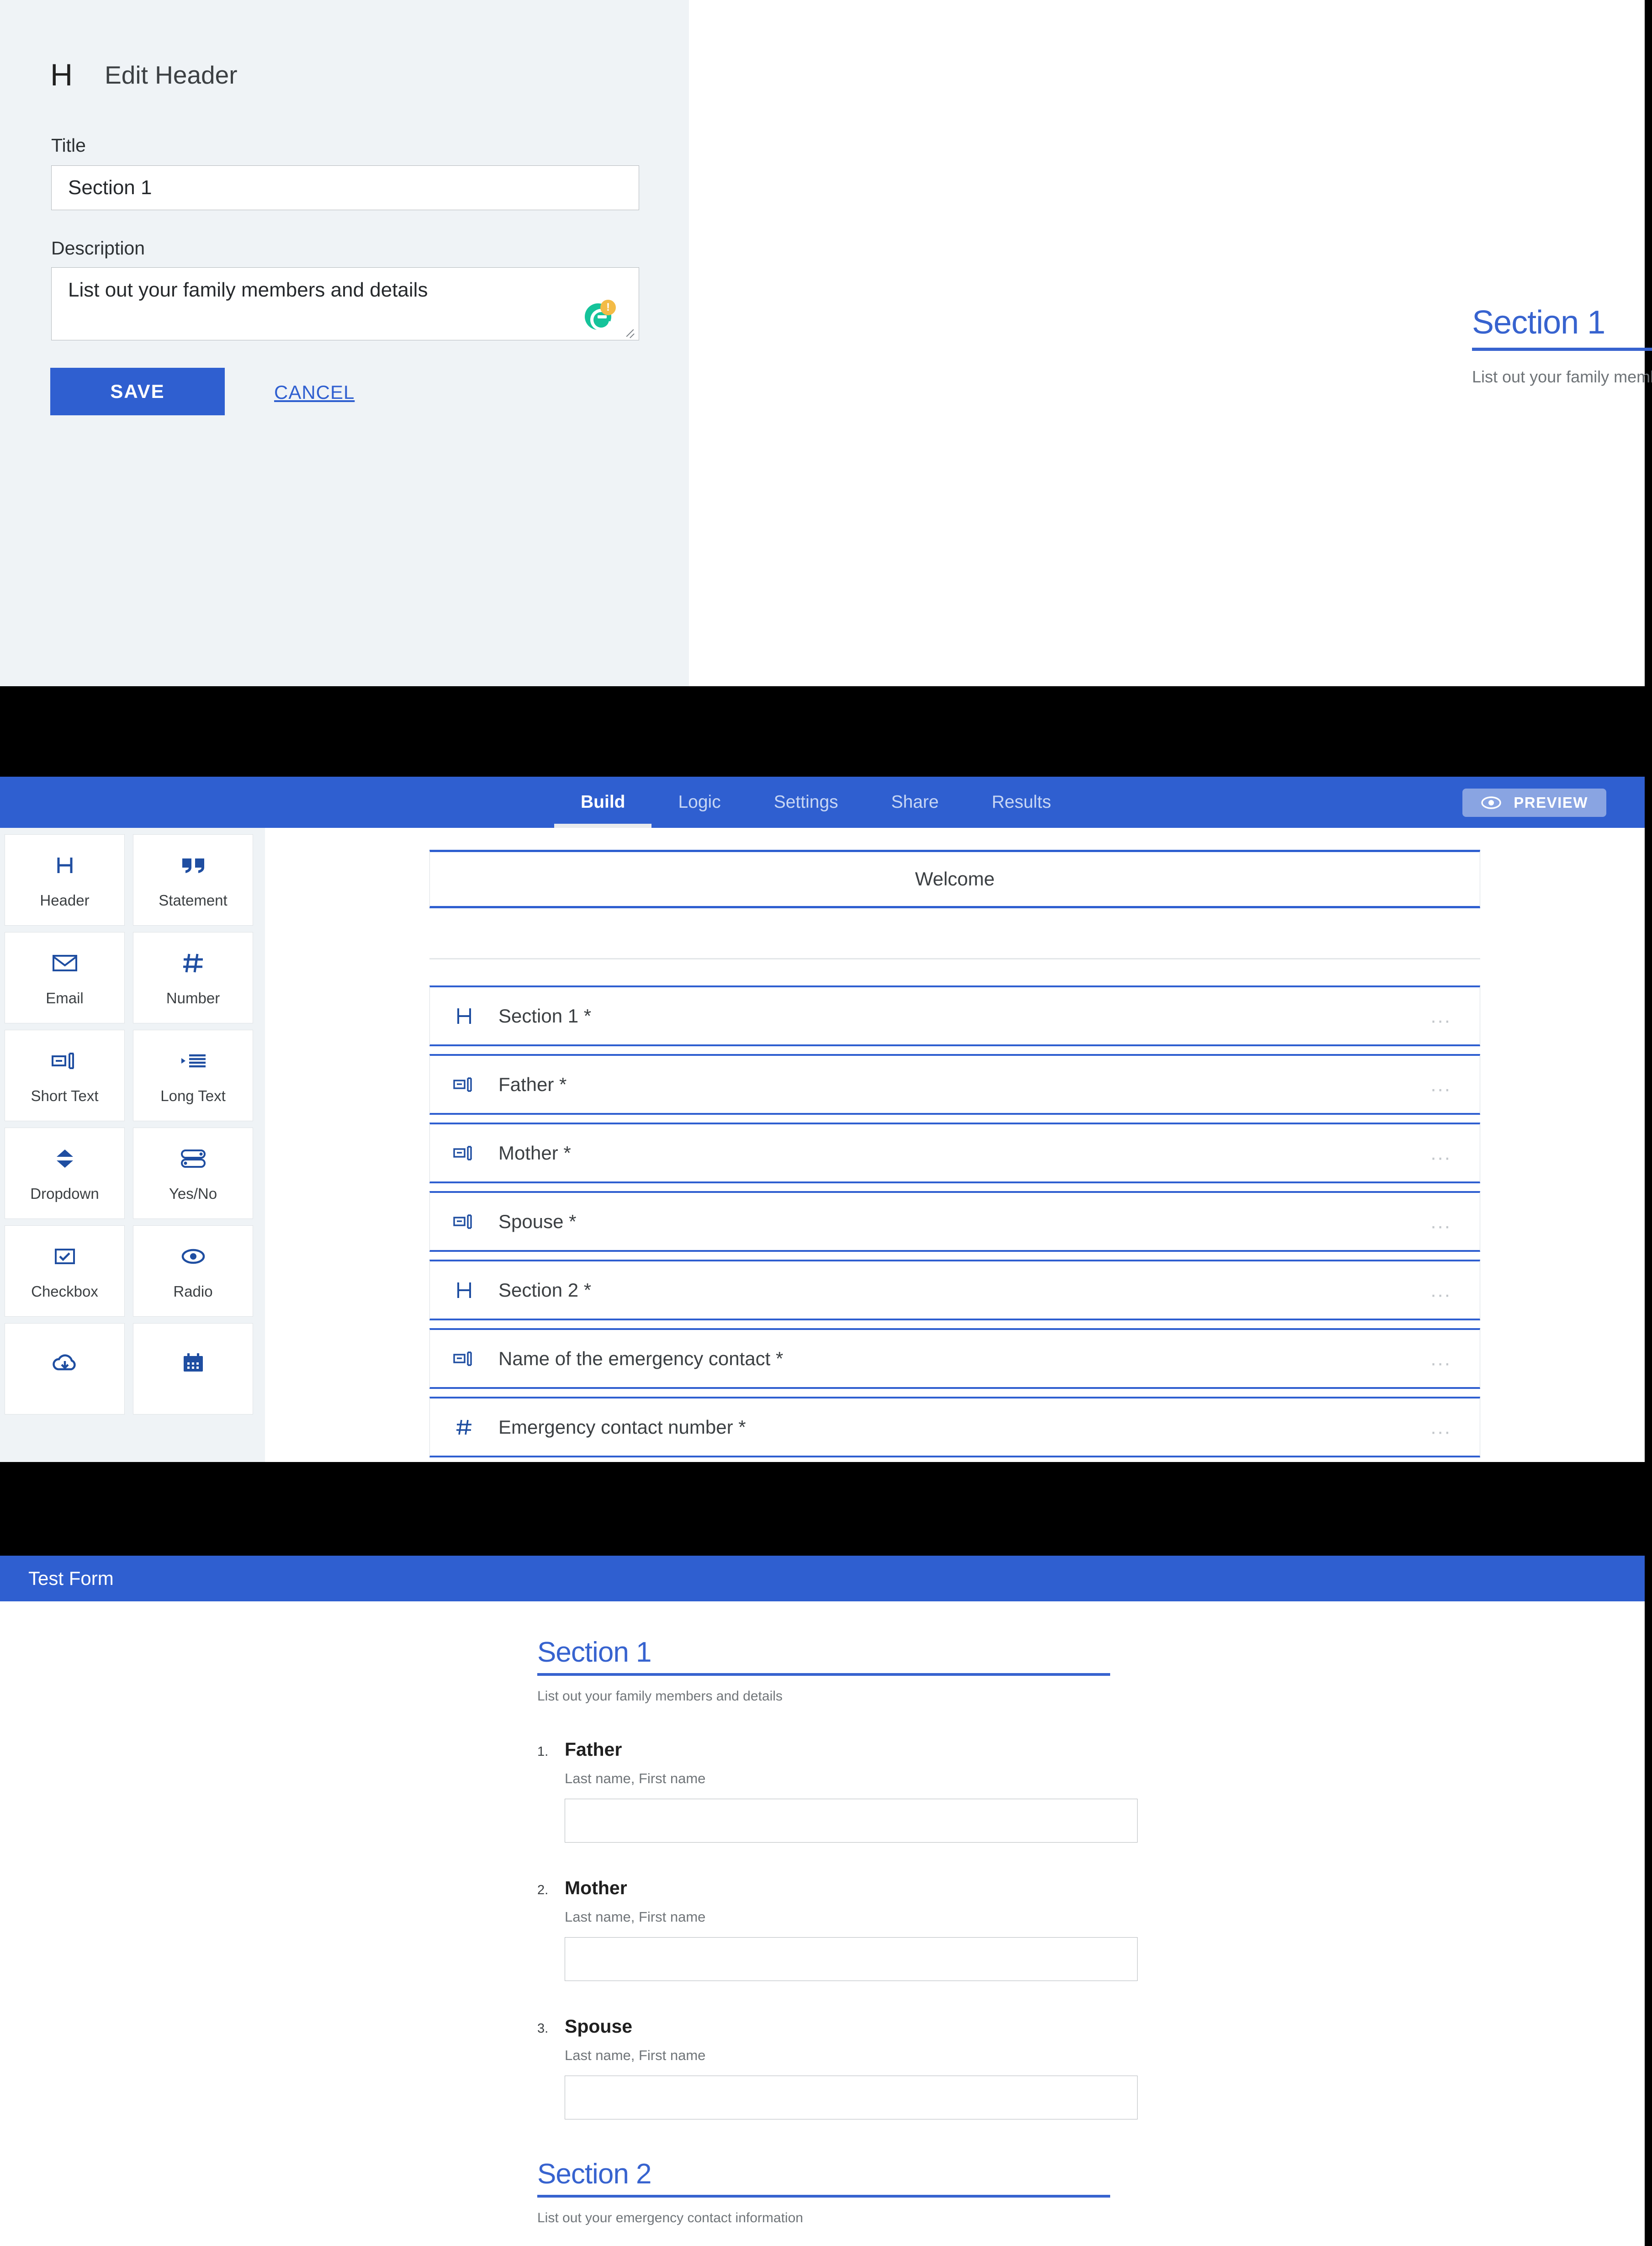 This screenshot has height=2246, width=1652. Describe the element at coordinates (65, 1075) in the screenshot. I see `palette-item-short-text: Short Text` at that location.